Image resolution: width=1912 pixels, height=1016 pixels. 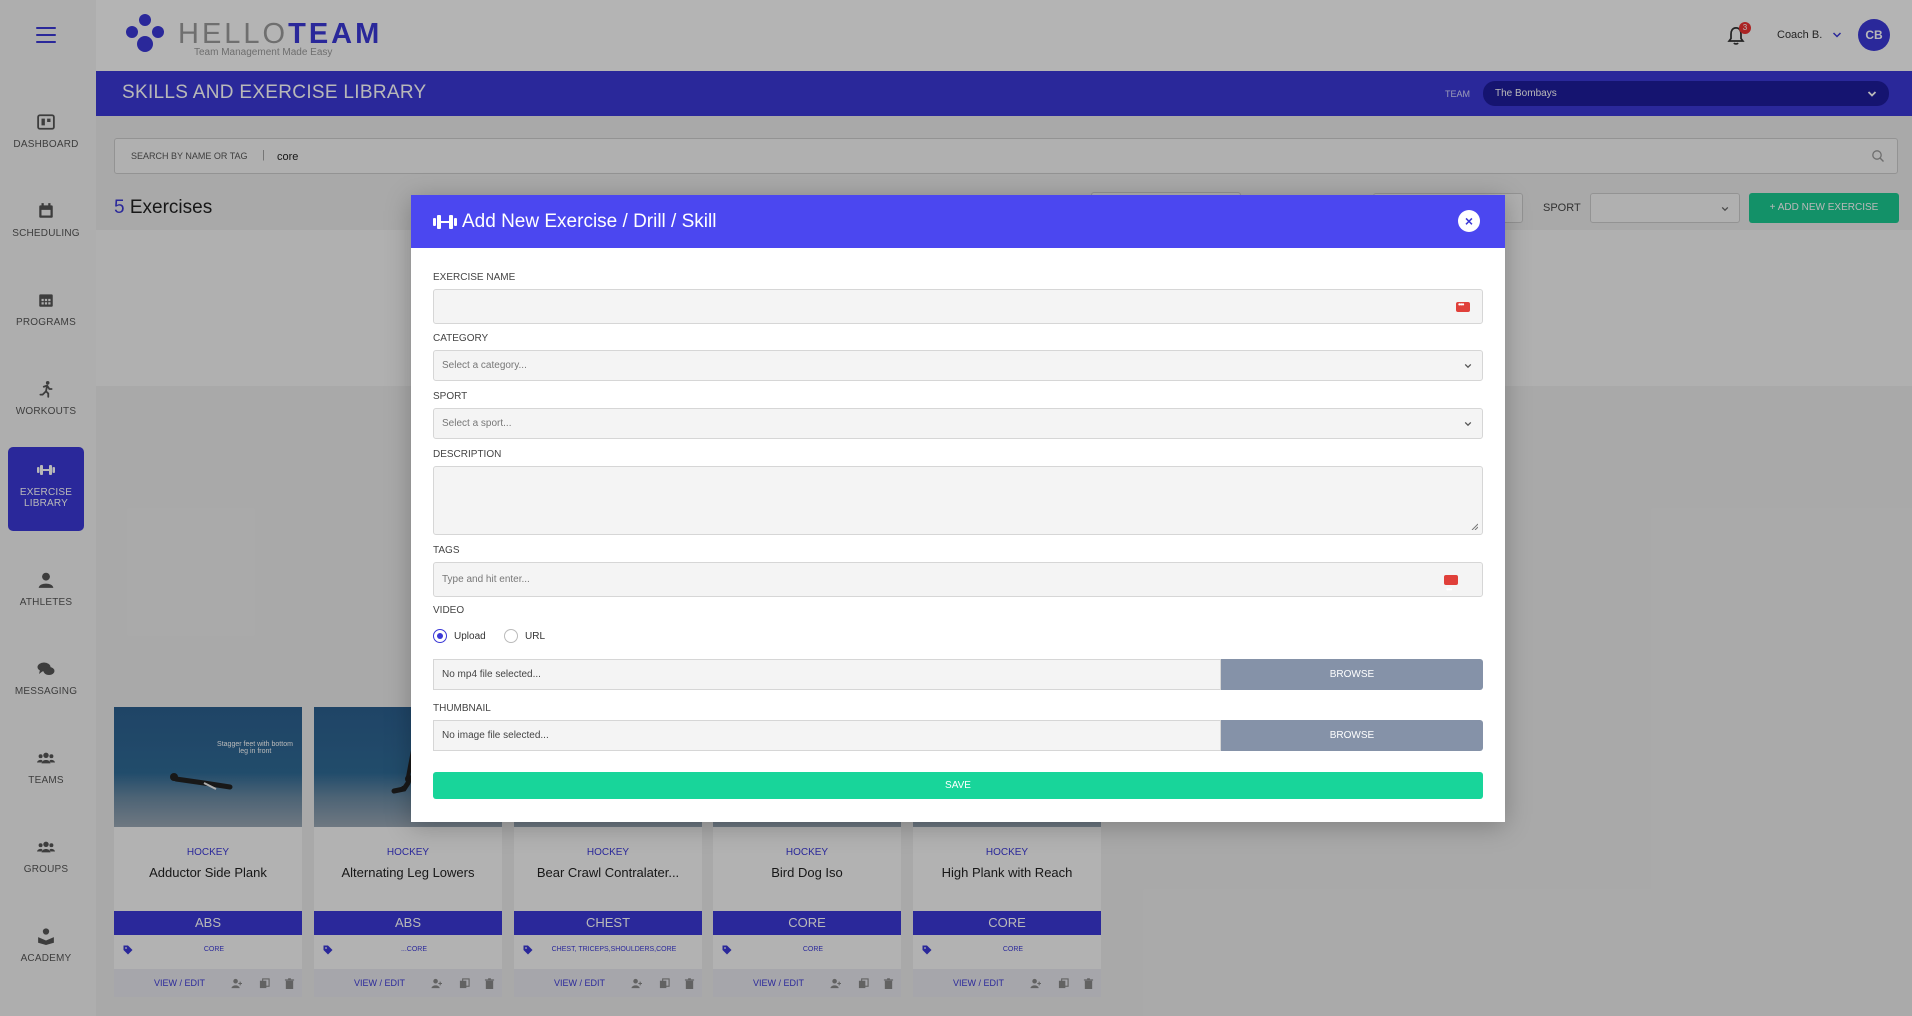 I want to click on dumbbell-icon, so click(x=445, y=222).